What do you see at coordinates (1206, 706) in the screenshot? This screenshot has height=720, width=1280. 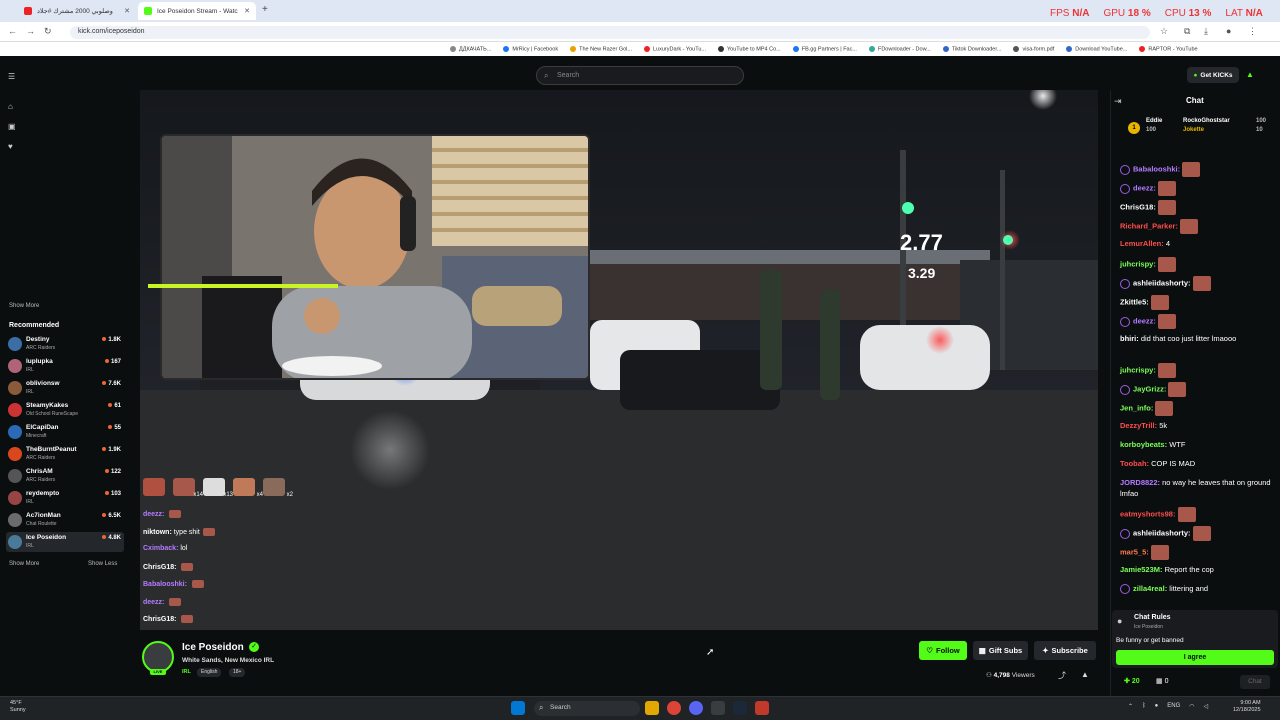 I see `volume-icon: ◁` at bounding box center [1206, 706].